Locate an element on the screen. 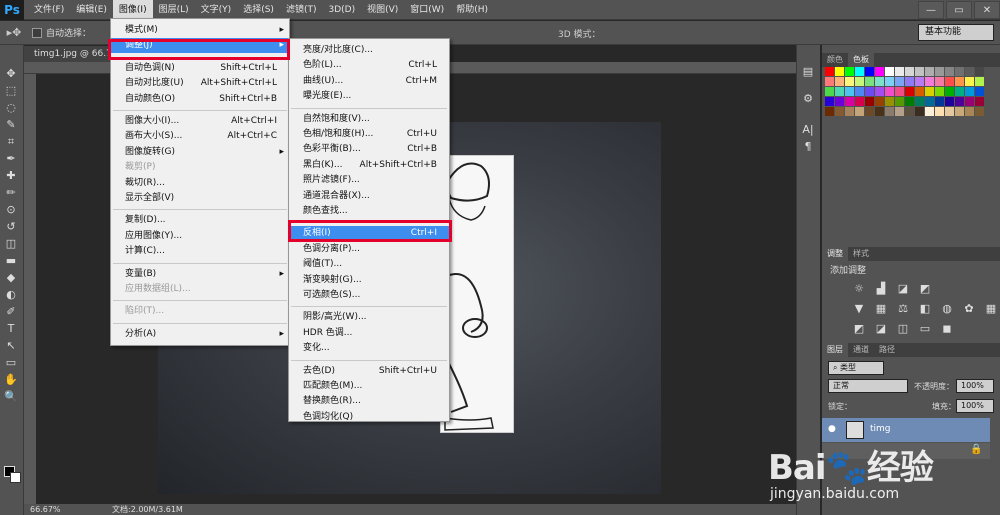 This screenshot has width=1000, height=515. fill-input: 100% is located at coordinates (975, 406).